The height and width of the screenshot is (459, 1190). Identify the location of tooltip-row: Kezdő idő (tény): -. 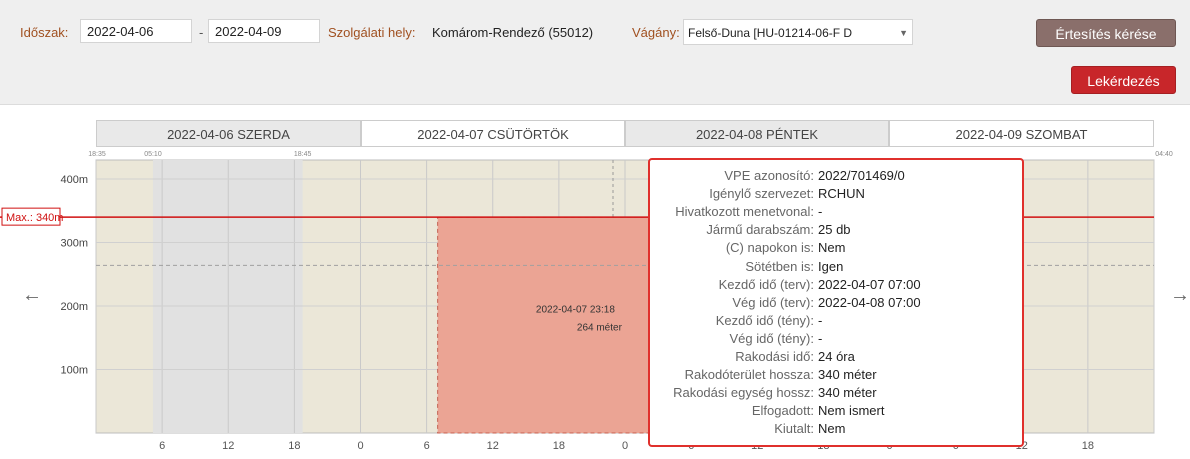
(838, 321).